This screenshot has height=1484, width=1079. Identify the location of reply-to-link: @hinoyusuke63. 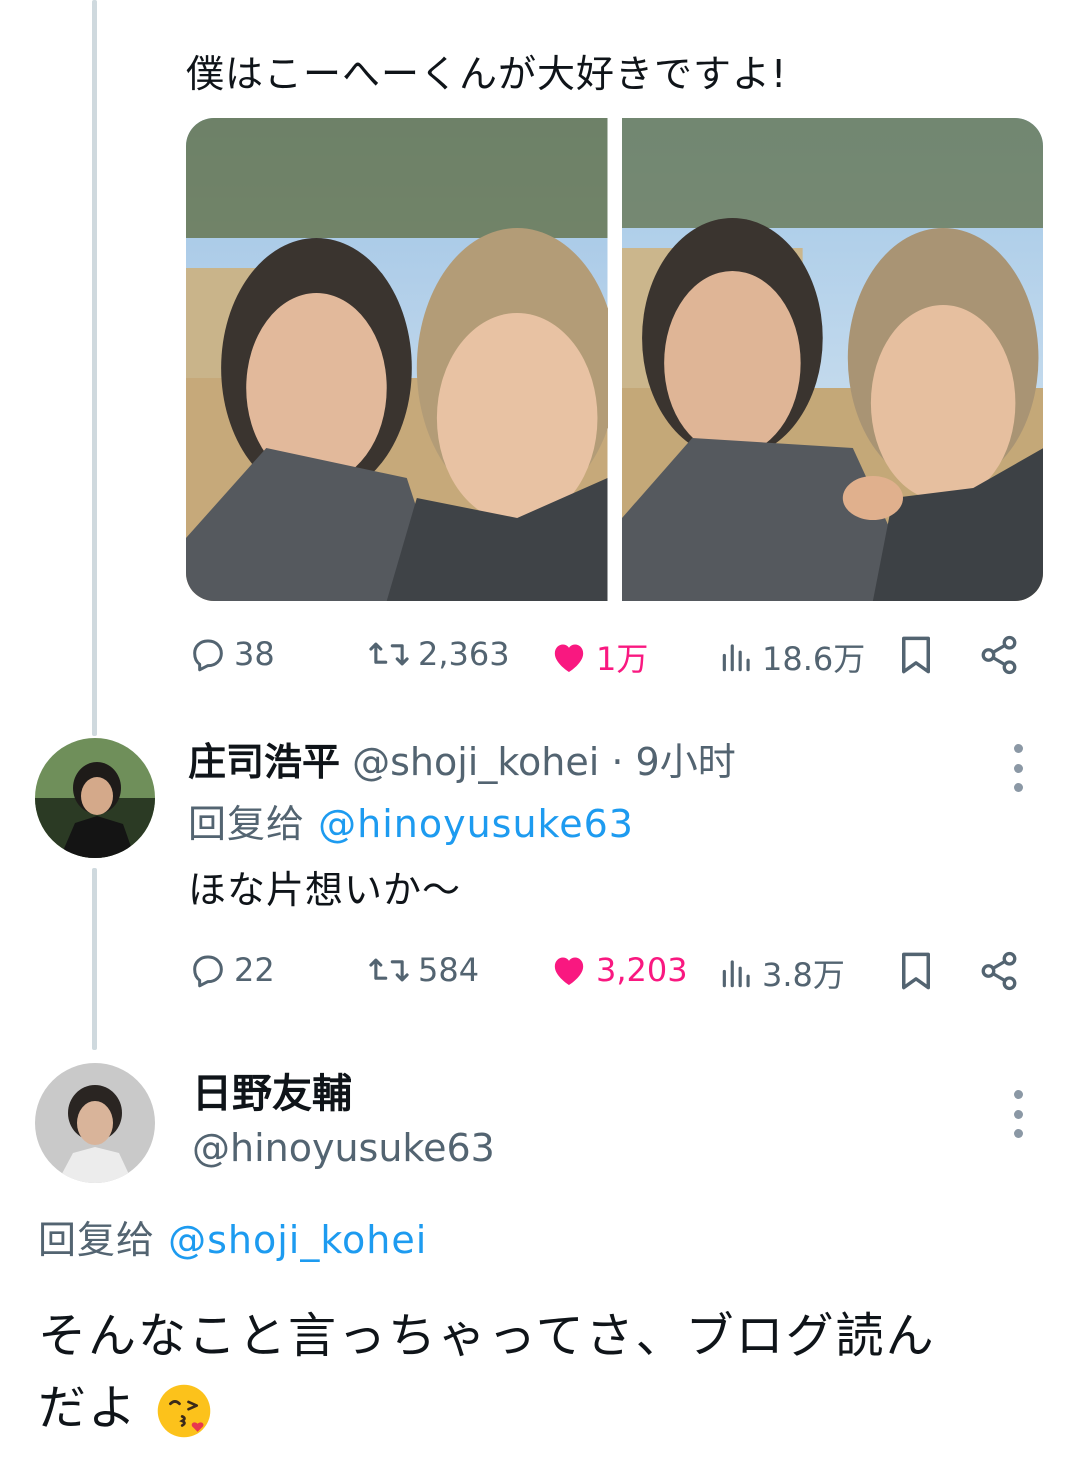
(476, 824).